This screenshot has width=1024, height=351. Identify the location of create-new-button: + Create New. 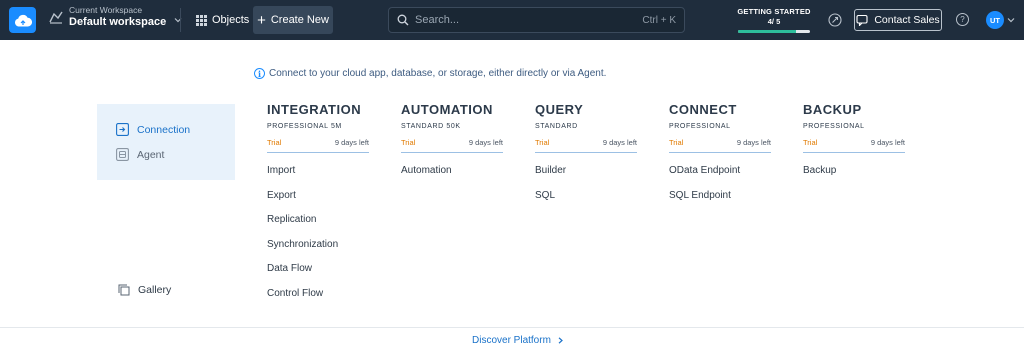
(293, 20).